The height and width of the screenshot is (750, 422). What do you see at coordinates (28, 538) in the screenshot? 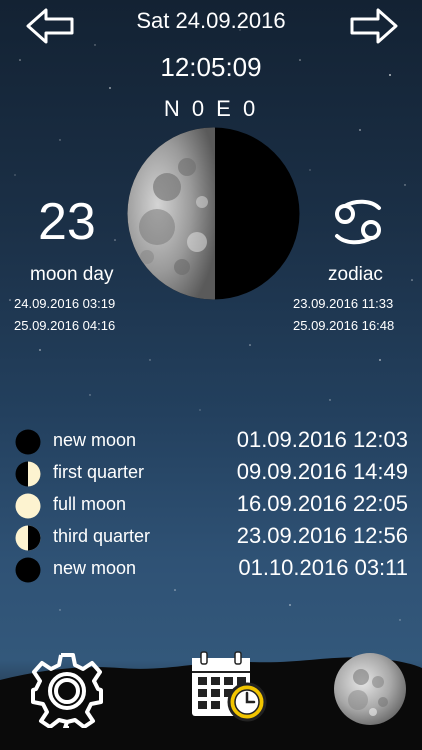
I see `third-quarter-icon` at bounding box center [28, 538].